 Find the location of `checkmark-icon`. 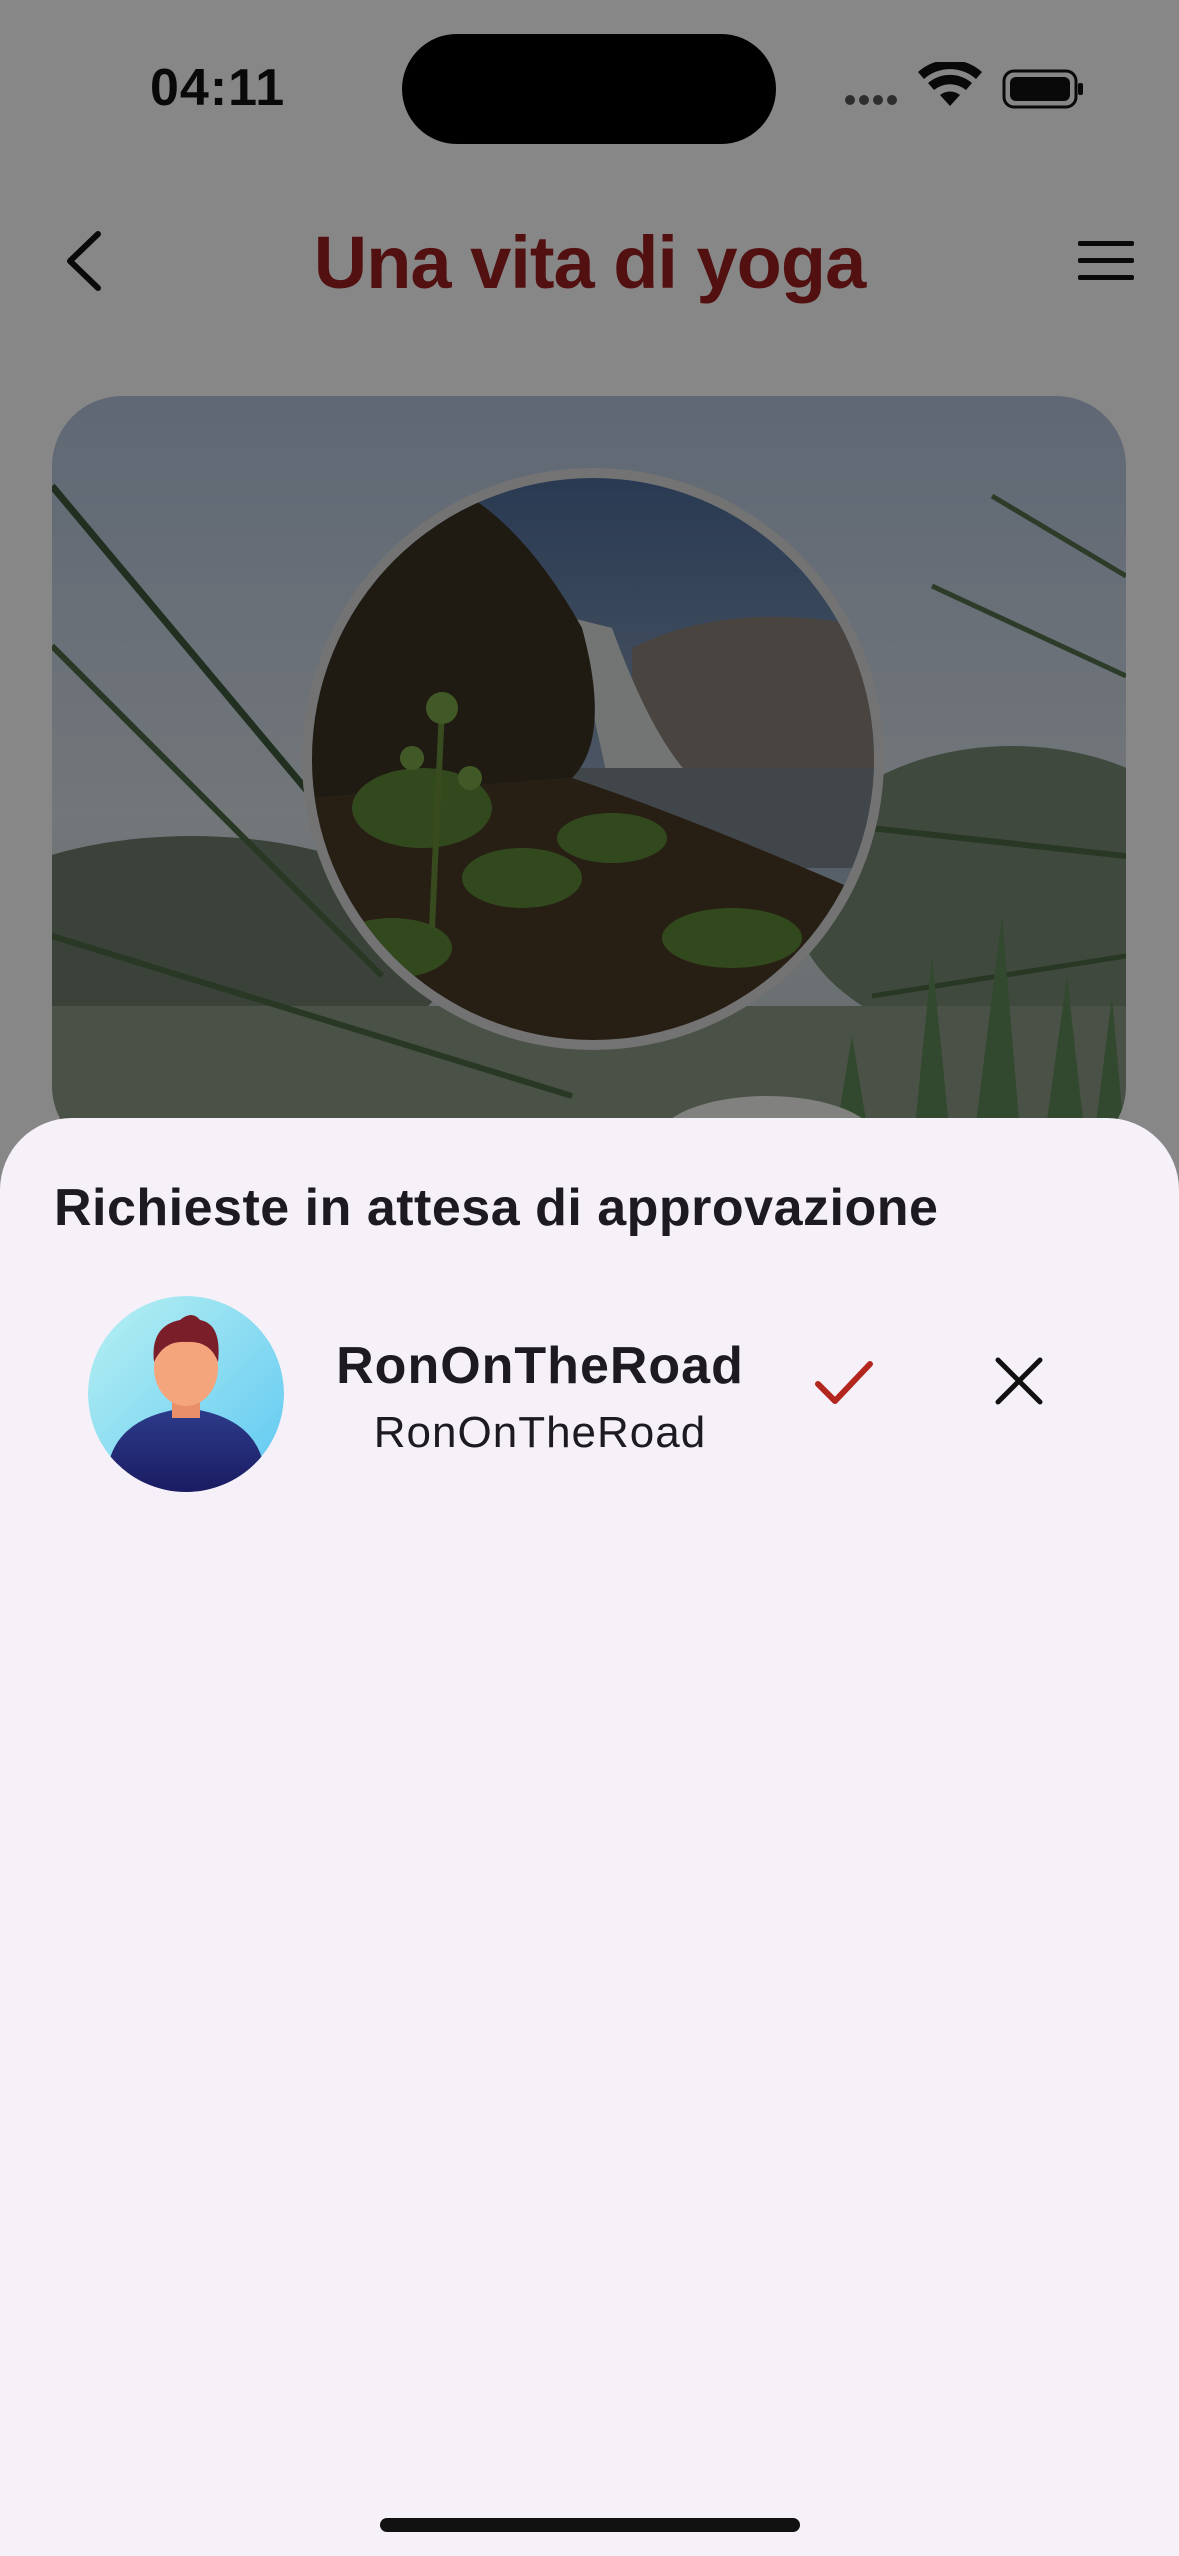

checkmark-icon is located at coordinates (843, 1381).